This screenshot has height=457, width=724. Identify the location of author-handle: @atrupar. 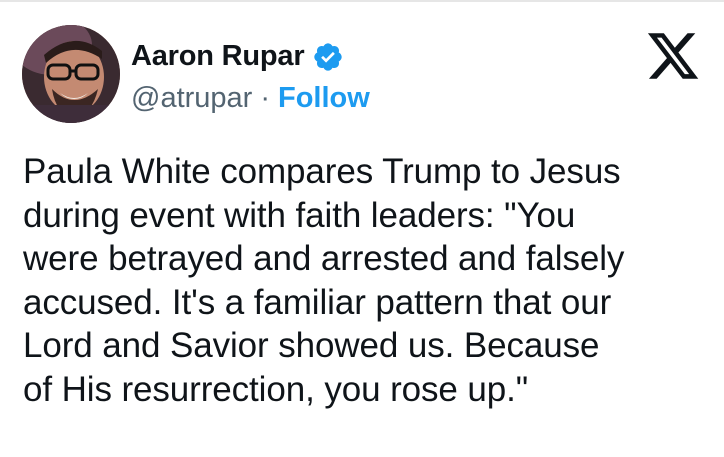
(191, 98).